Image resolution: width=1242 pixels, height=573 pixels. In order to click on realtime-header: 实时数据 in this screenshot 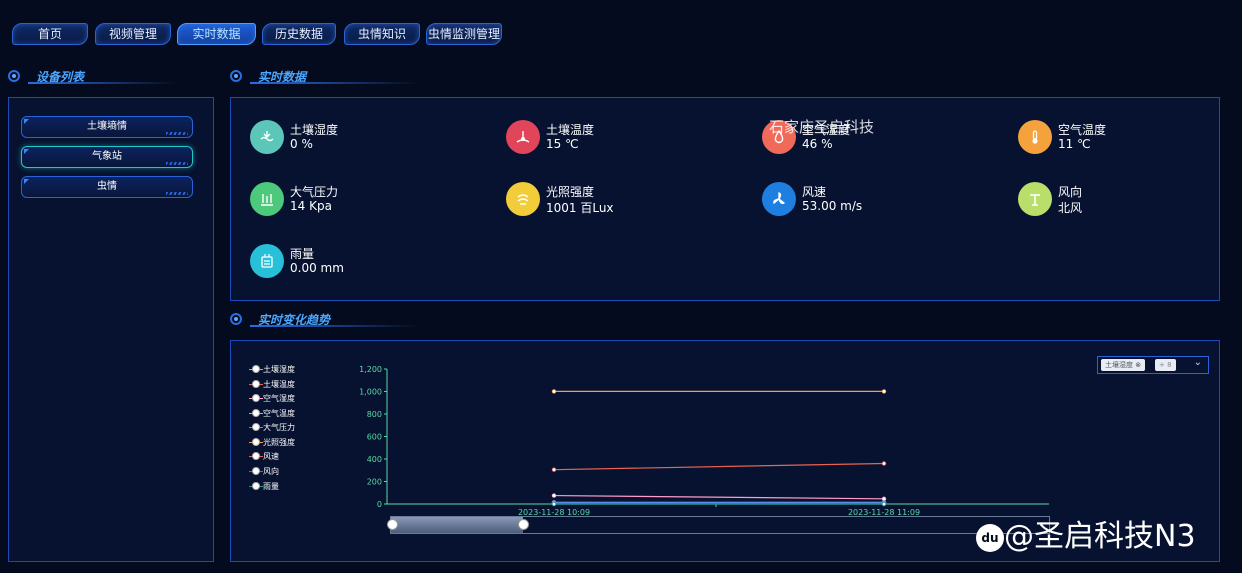, I will do `click(325, 77)`.